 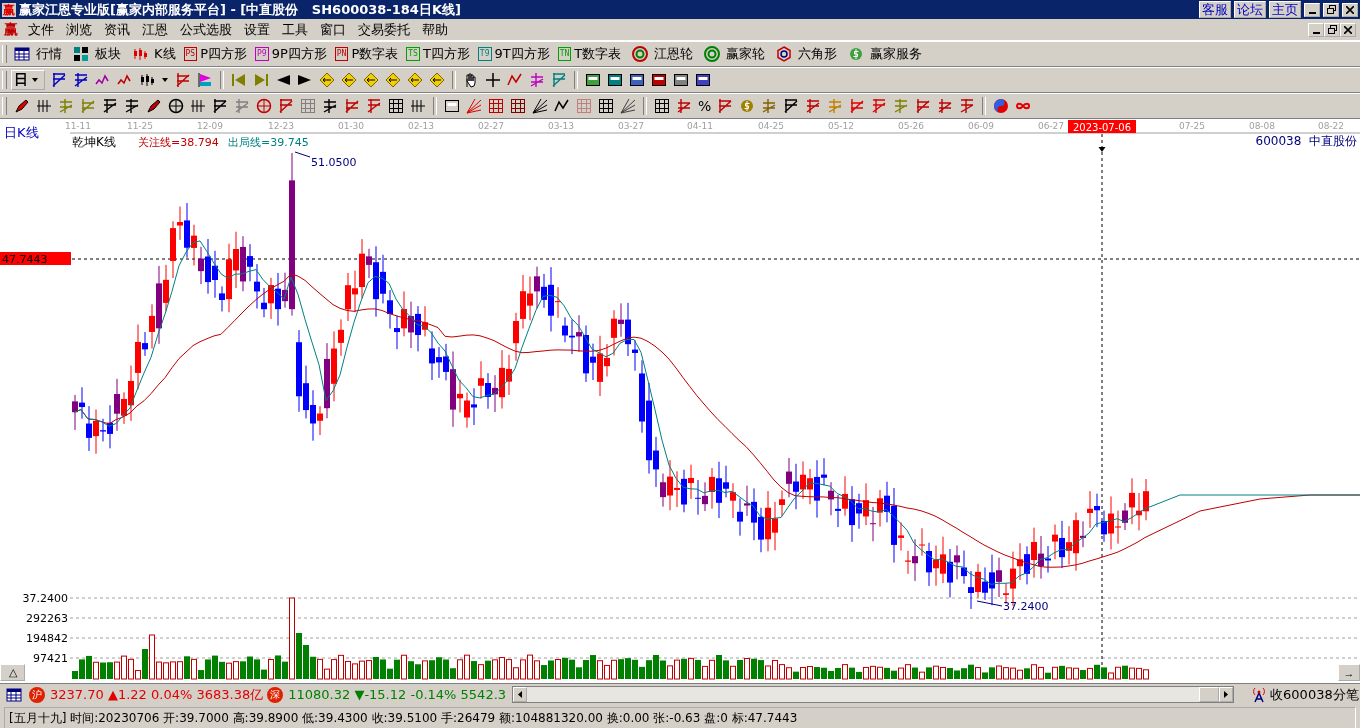 I want to click on period-label: 日K线, so click(x=21, y=132).